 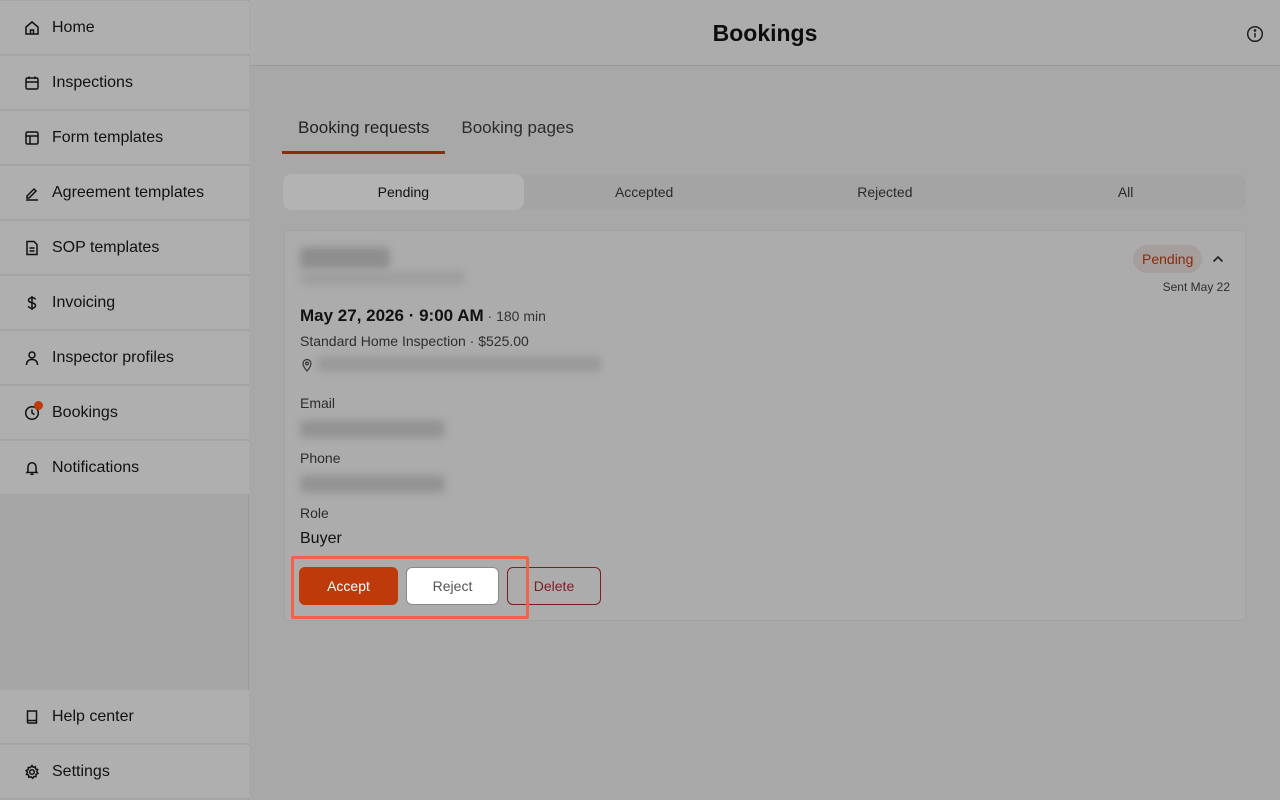 What do you see at coordinates (32, 138) in the screenshot?
I see `layout-icon` at bounding box center [32, 138].